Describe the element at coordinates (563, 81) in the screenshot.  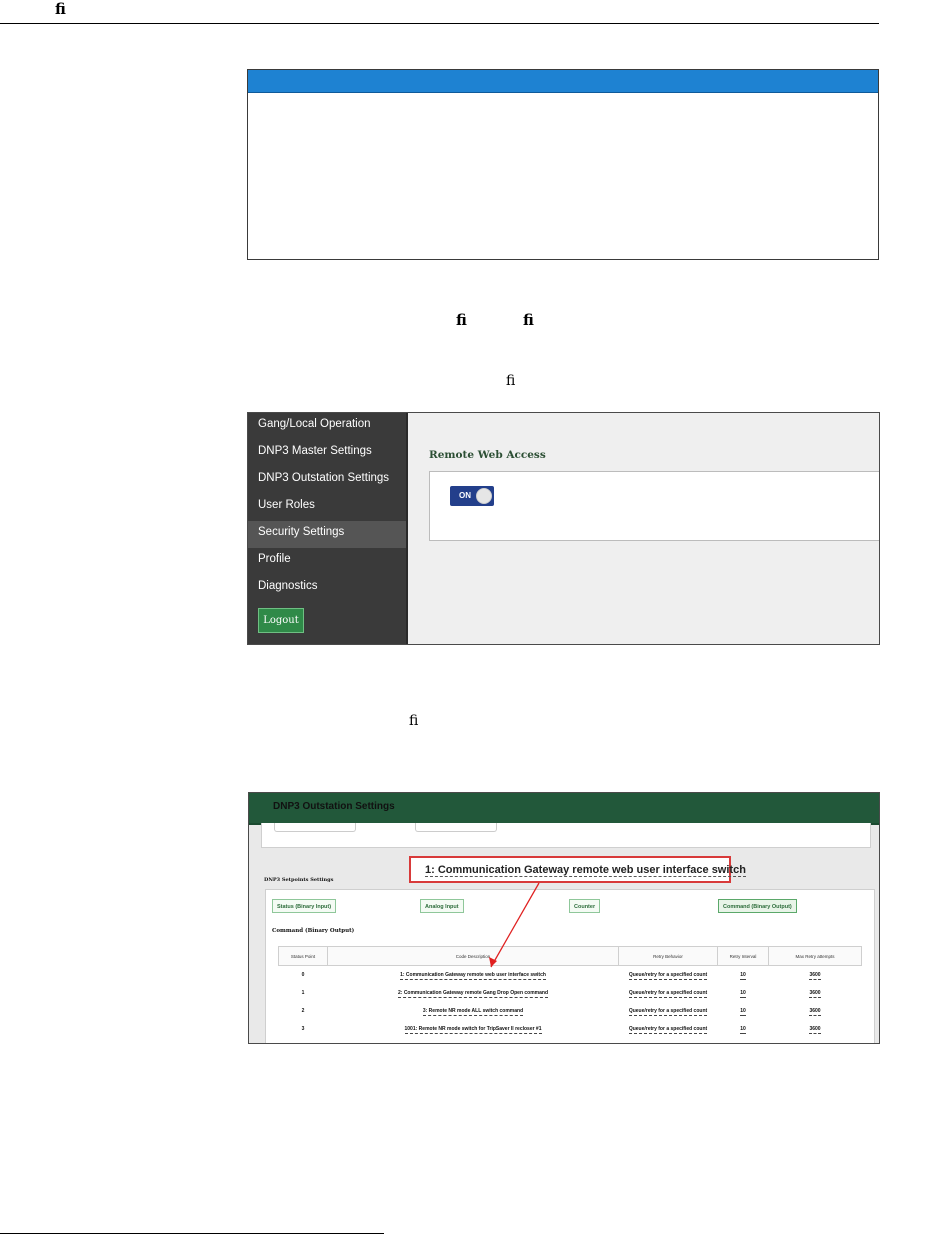
I see `note-box-header-bar` at that location.